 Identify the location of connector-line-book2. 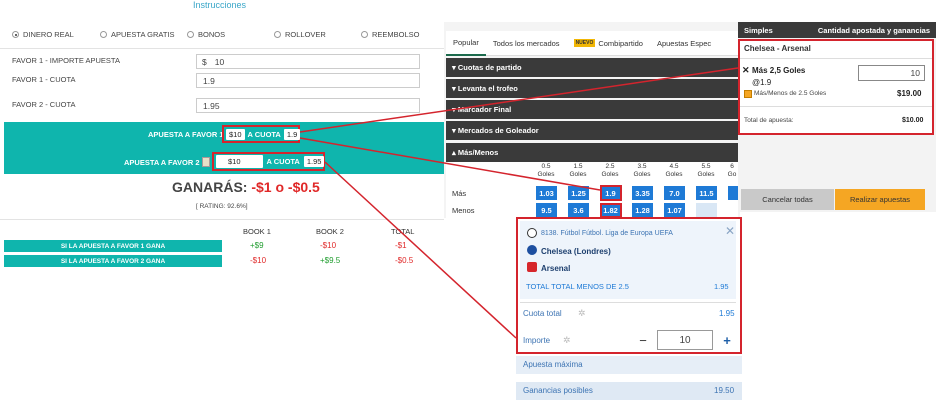
(420, 250).